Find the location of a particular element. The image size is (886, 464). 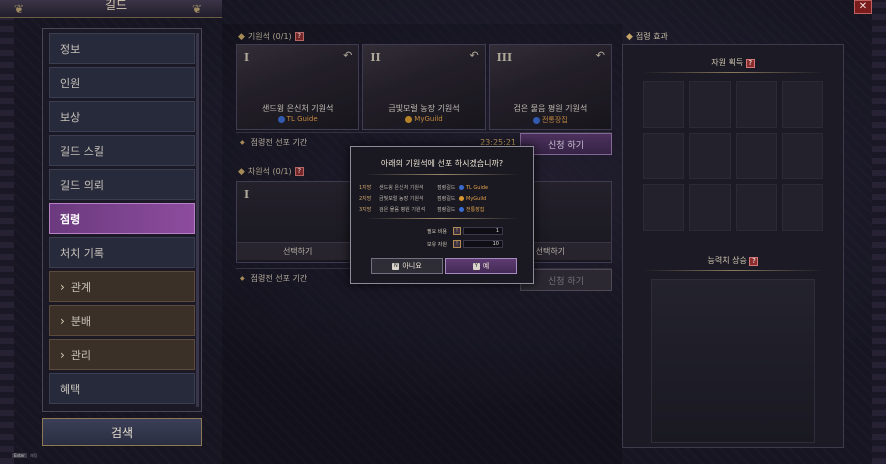

dialog-title: 아래의 기원석에 선포 하시겠습니까? is located at coordinates (442, 163).